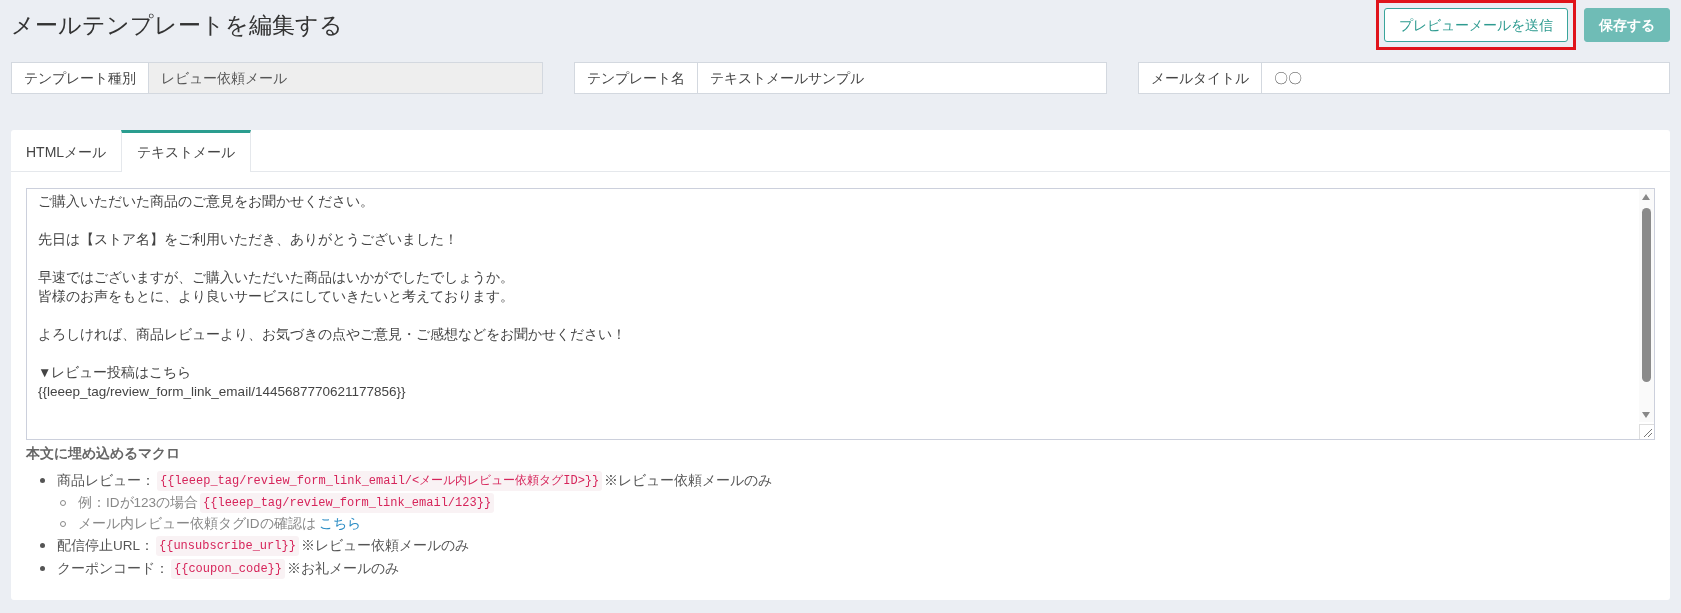  What do you see at coordinates (66, 150) in the screenshot?
I see `tab: HTMLメール` at bounding box center [66, 150].